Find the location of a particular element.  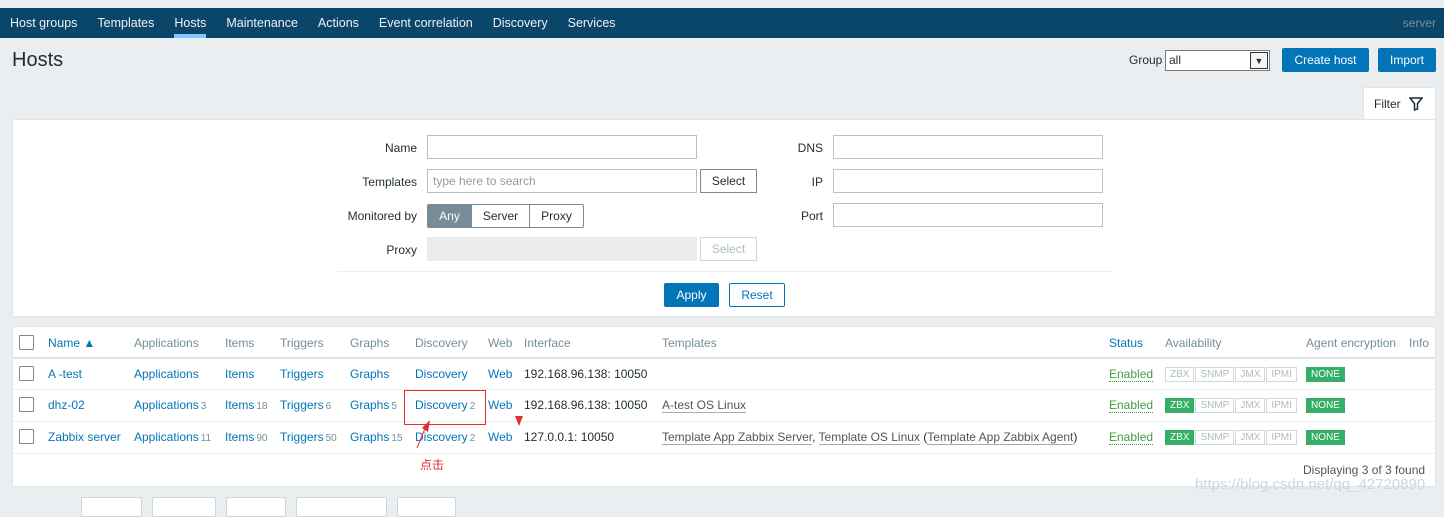

applications-cell: Applications 3 is located at coordinates (170, 405).